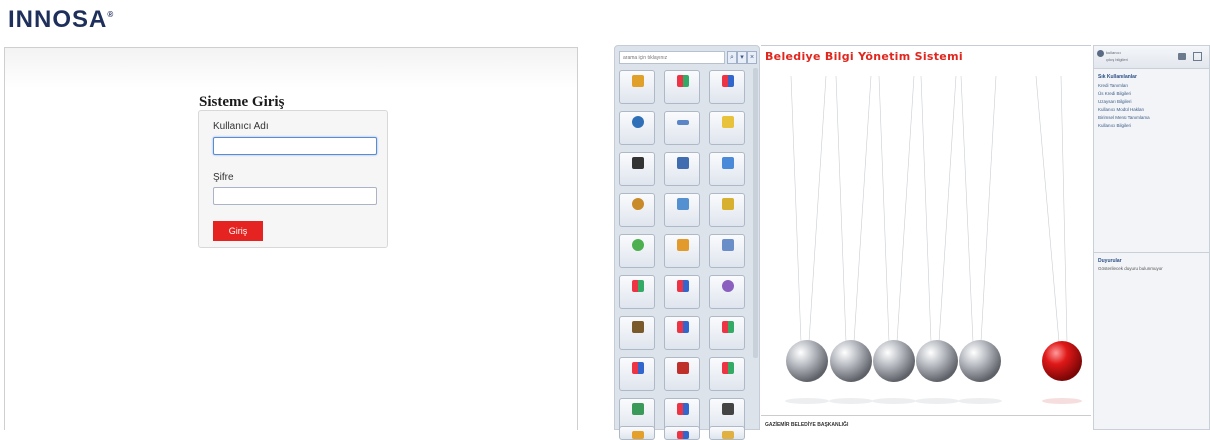 This screenshot has width=1210, height=440. Describe the element at coordinates (1115, 101) in the screenshot. I see `favorite-link: Uzaysarı Bilgileri` at that location.